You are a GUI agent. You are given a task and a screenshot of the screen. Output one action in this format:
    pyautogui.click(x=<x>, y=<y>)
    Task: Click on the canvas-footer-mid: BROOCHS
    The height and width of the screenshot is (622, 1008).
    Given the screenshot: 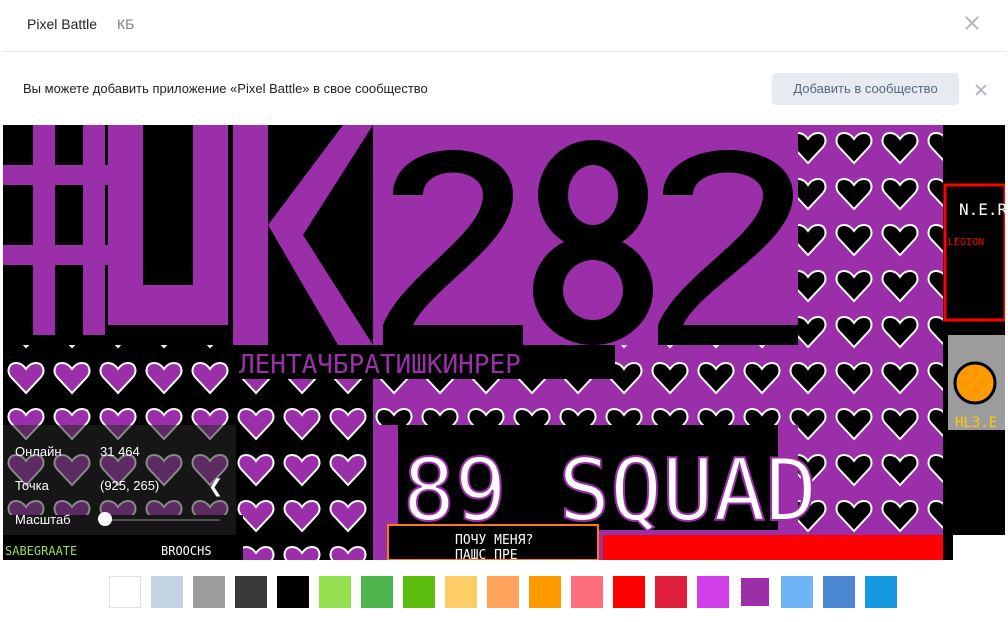 What is the action you would take?
    pyautogui.click(x=186, y=551)
    